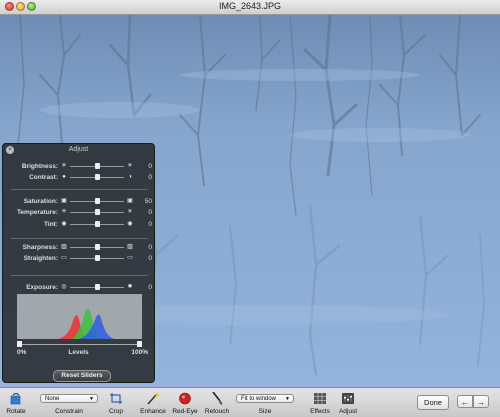 The width and height of the screenshot is (500, 417). I want to click on straighten-value: 0, so click(150, 258).